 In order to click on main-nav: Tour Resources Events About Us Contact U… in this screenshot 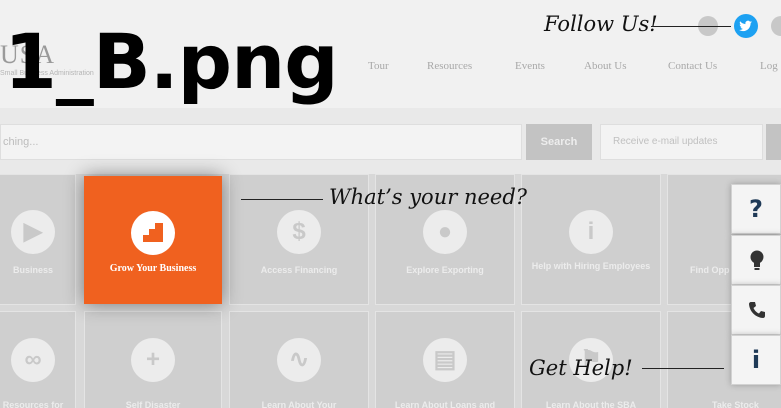, I will do `click(574, 67)`.